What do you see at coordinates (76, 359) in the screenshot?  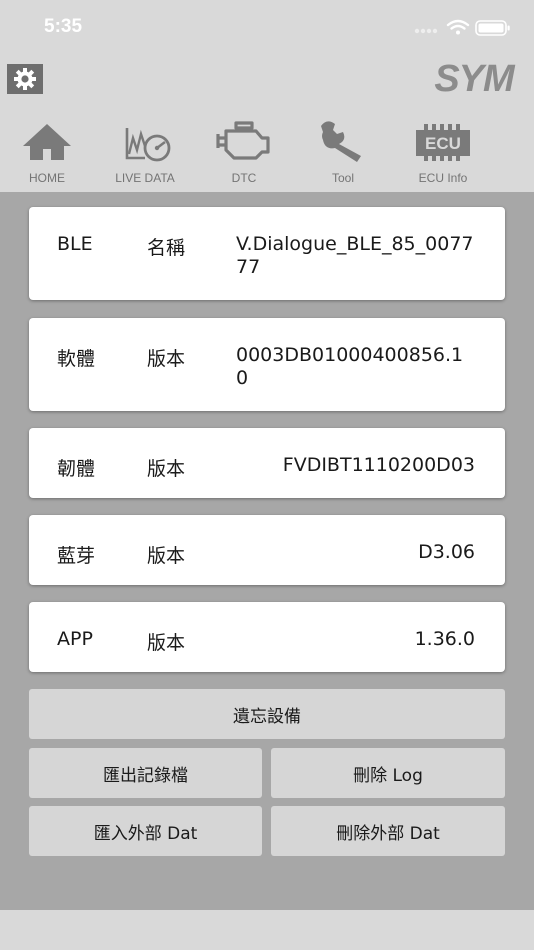 I see `info-key: 軟體` at bounding box center [76, 359].